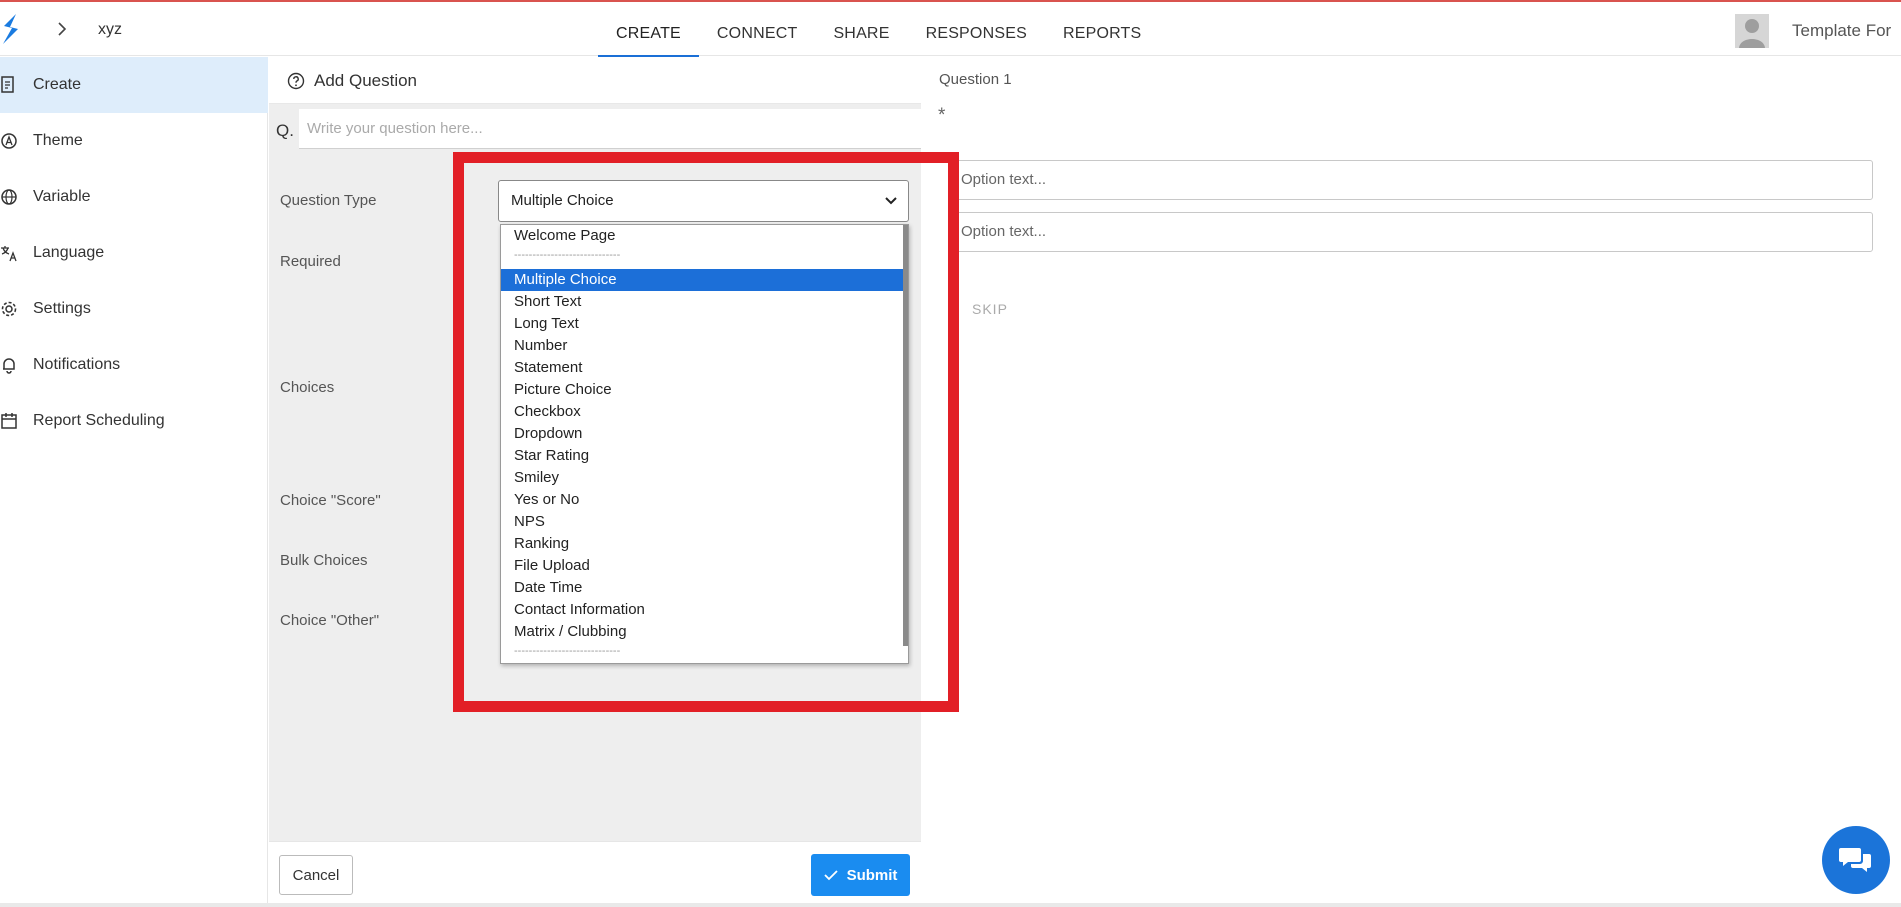 This screenshot has width=1901, height=907. Describe the element at coordinates (975, 79) in the screenshot. I see `preview-question-number: Question 1` at that location.